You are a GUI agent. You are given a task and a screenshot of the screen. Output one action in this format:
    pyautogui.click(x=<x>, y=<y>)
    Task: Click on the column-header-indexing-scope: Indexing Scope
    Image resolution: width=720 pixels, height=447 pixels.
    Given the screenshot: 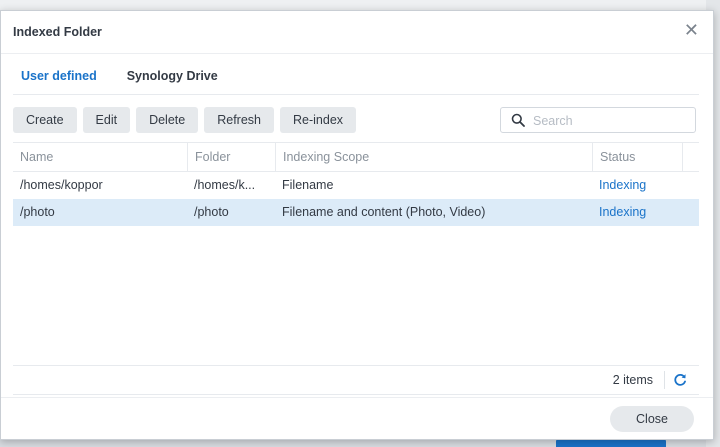 What is the action you would take?
    pyautogui.click(x=433, y=157)
    